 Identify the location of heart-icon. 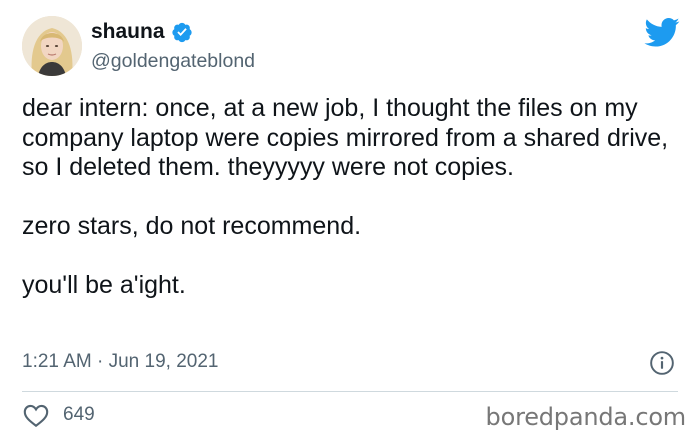
(36, 415).